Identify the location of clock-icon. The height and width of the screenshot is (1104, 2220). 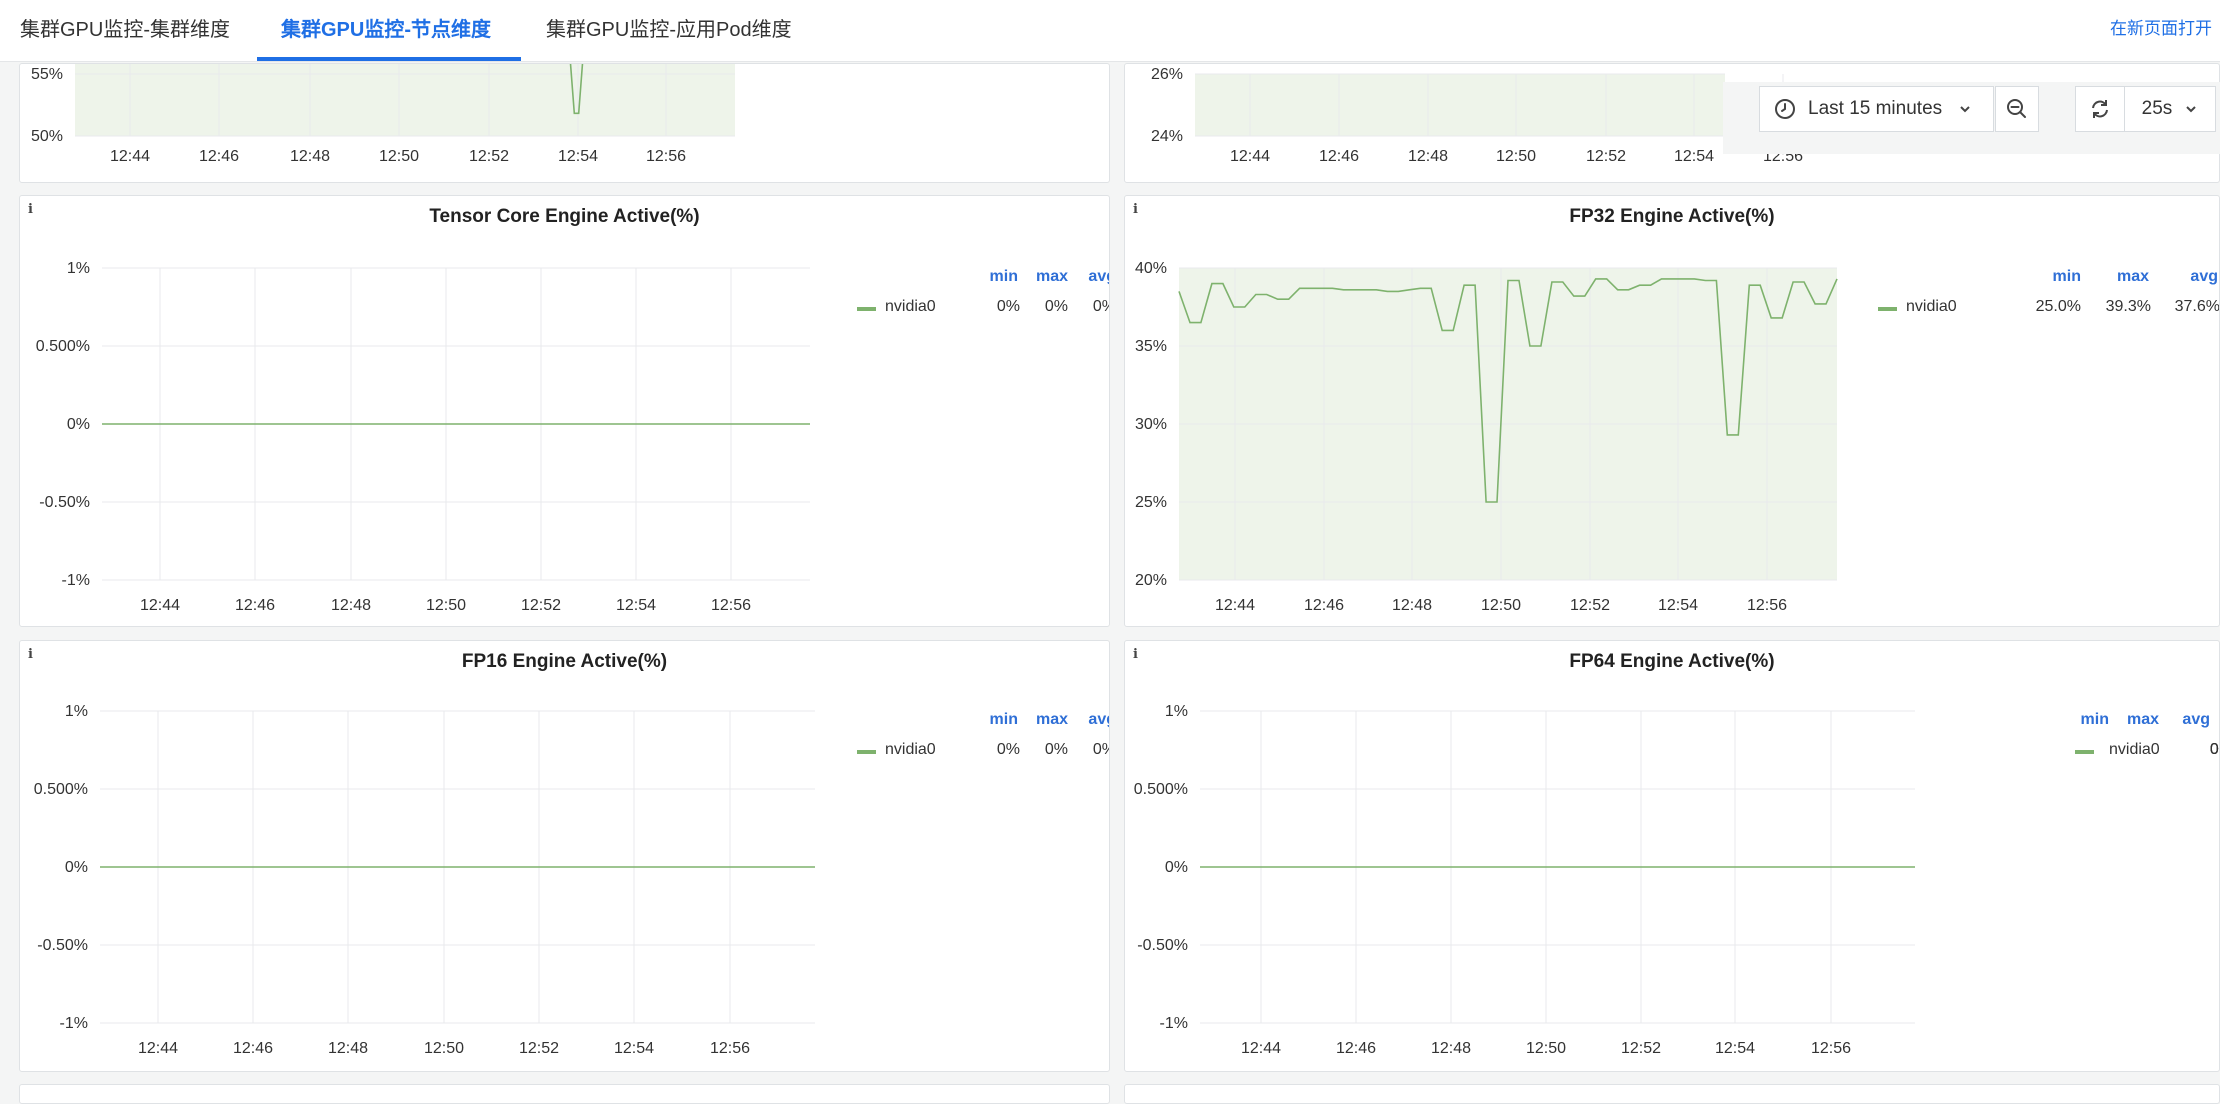
(1785, 109).